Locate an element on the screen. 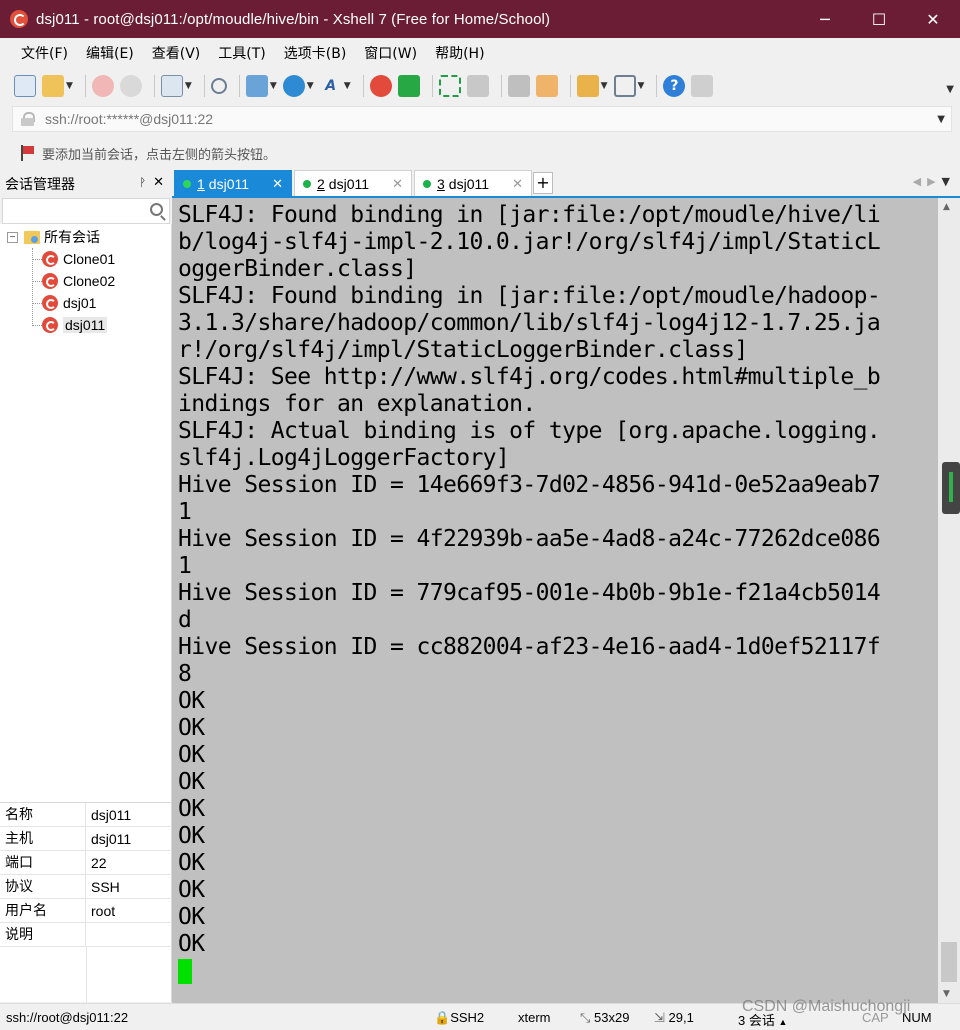 This screenshot has width=960, height=1030. pin-icon: ᚹ is located at coordinates (142, 182).